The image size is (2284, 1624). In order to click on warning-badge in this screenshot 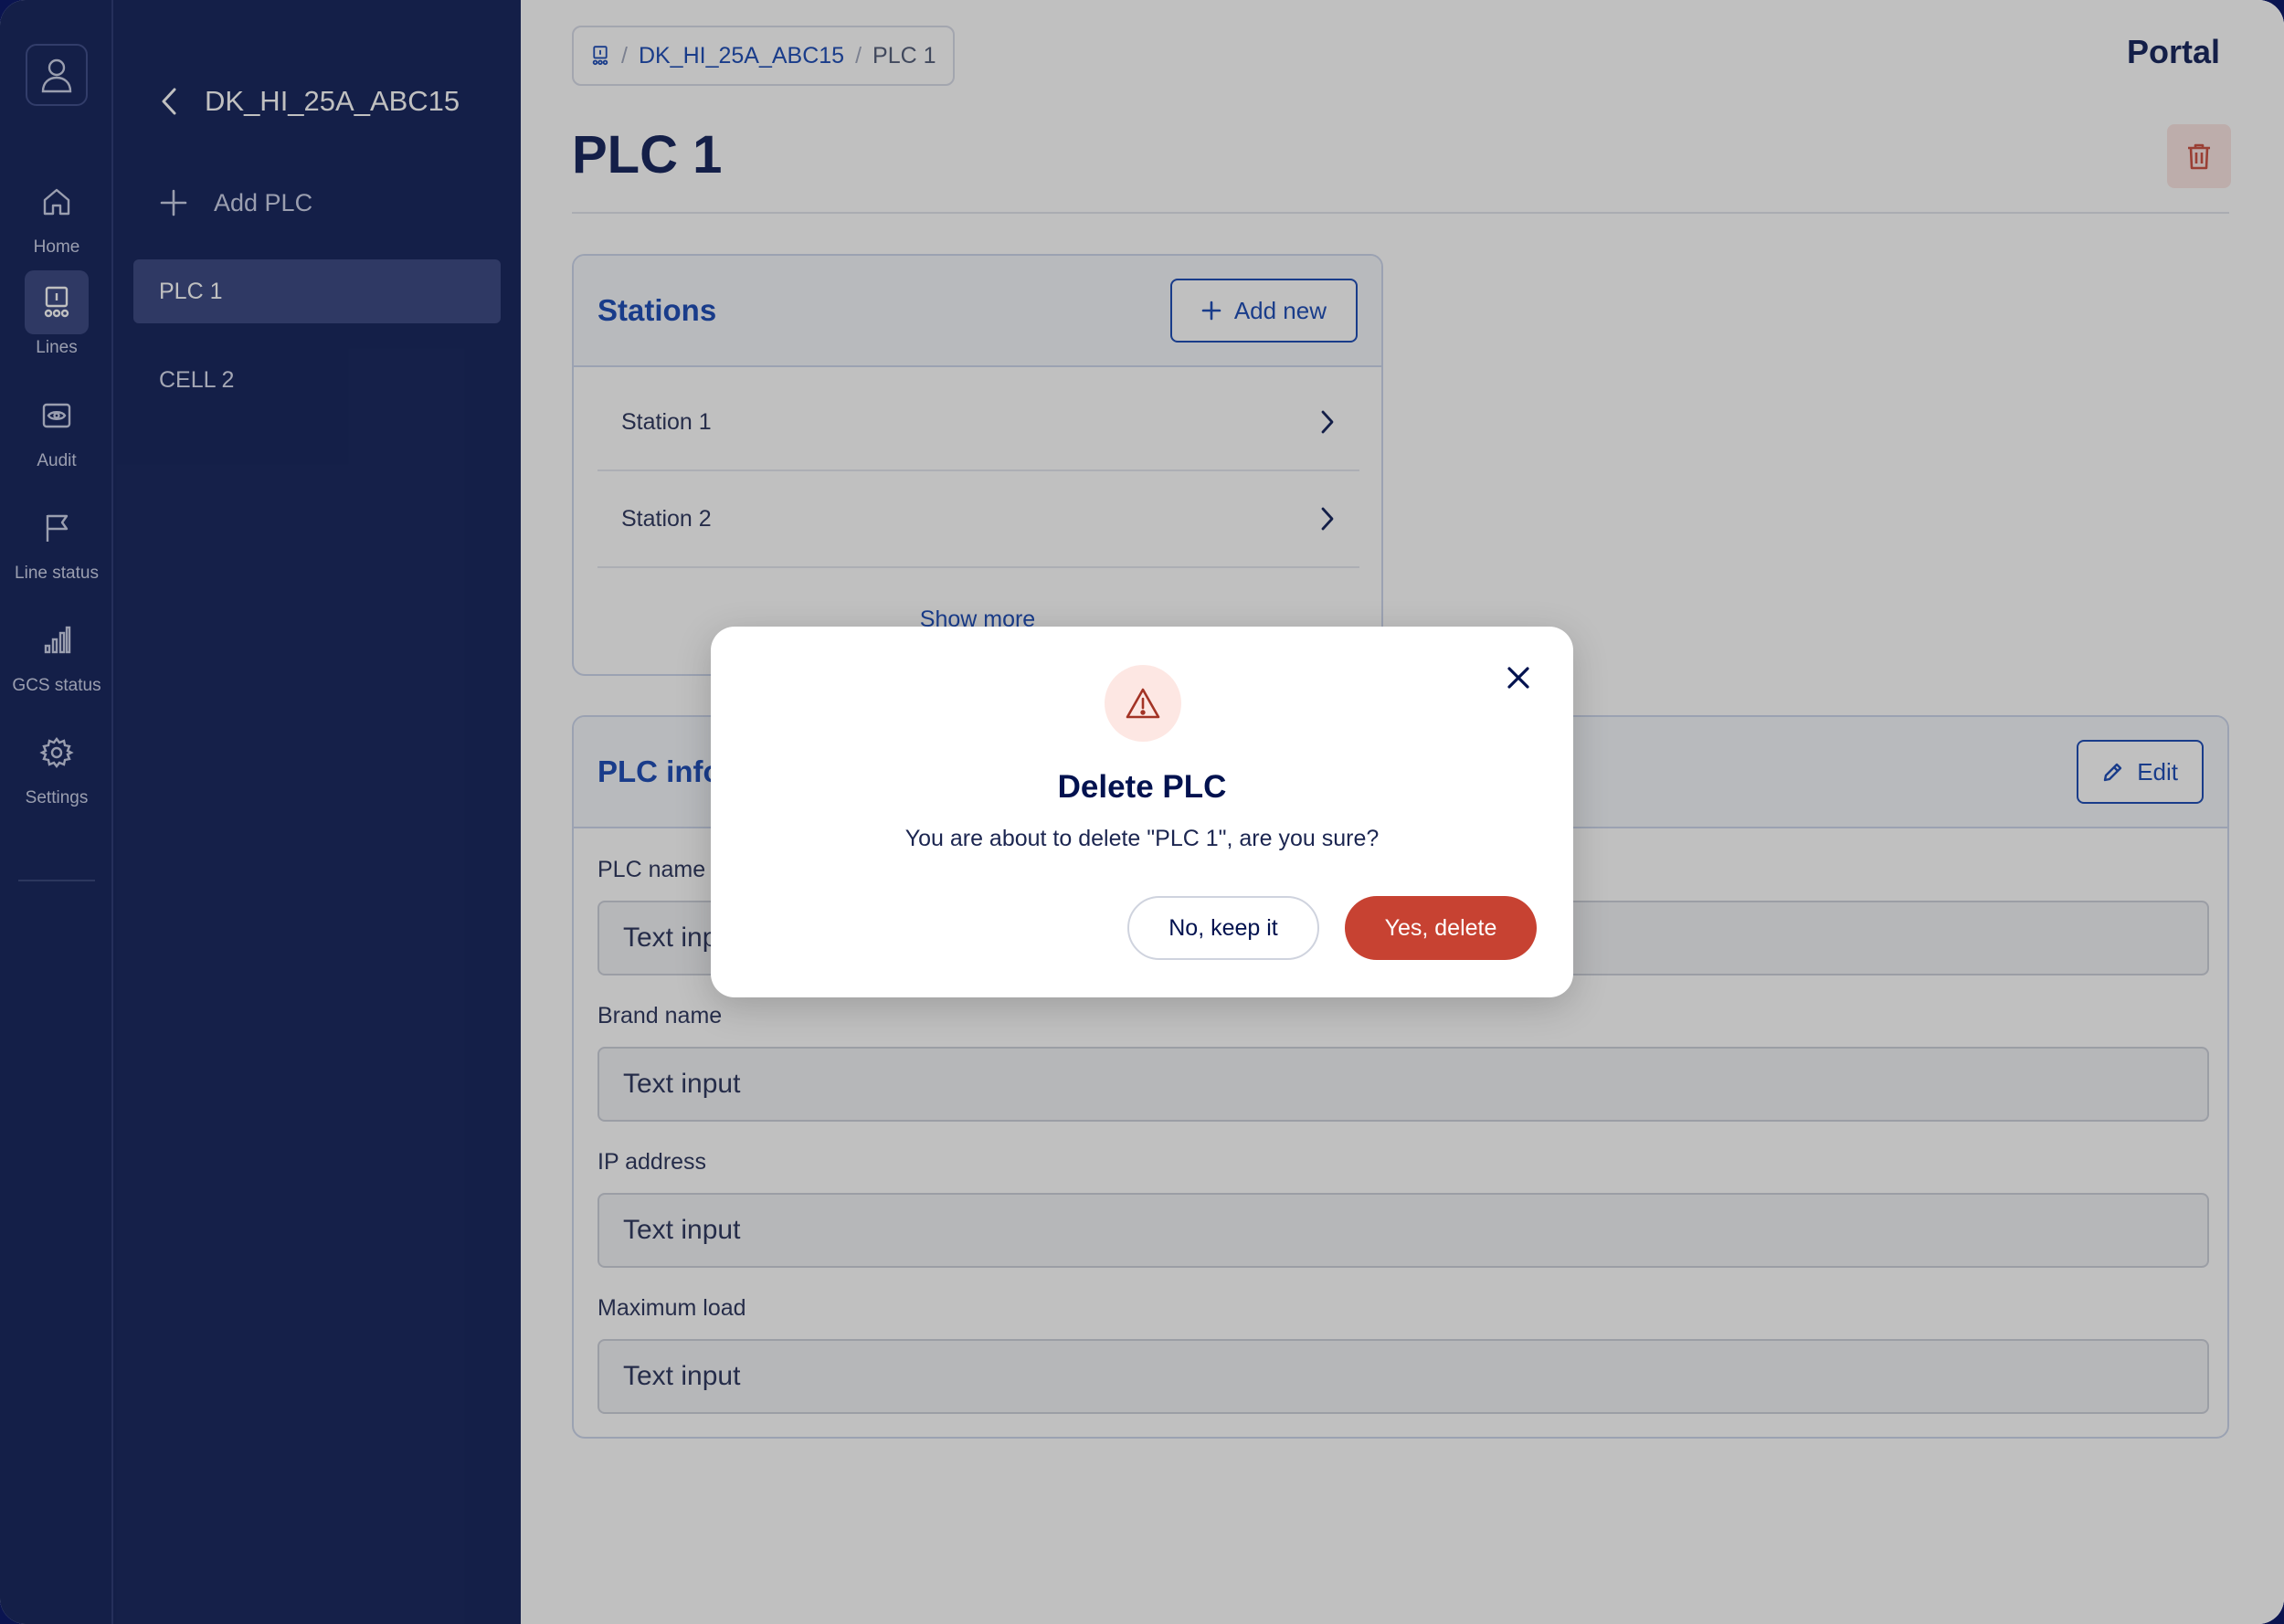, I will do `click(1143, 703)`.